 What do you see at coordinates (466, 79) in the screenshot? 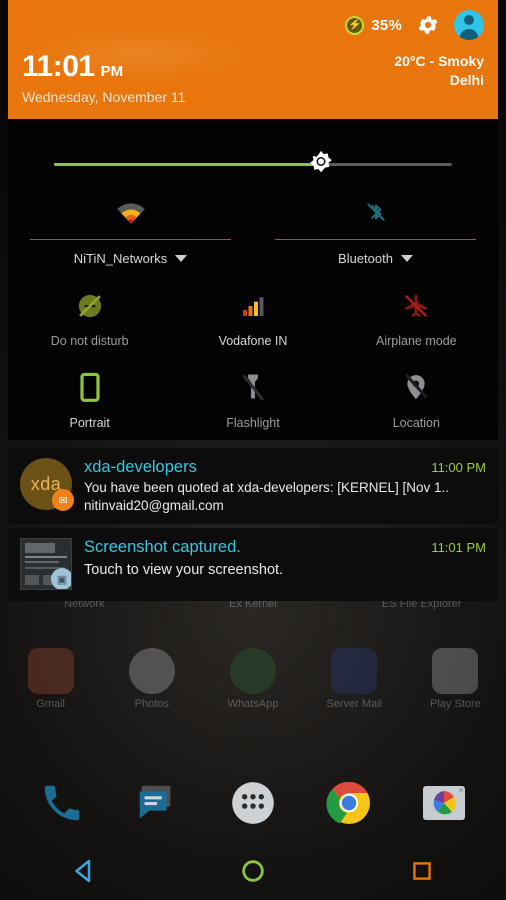
I see `weather-location: Delhi` at bounding box center [466, 79].